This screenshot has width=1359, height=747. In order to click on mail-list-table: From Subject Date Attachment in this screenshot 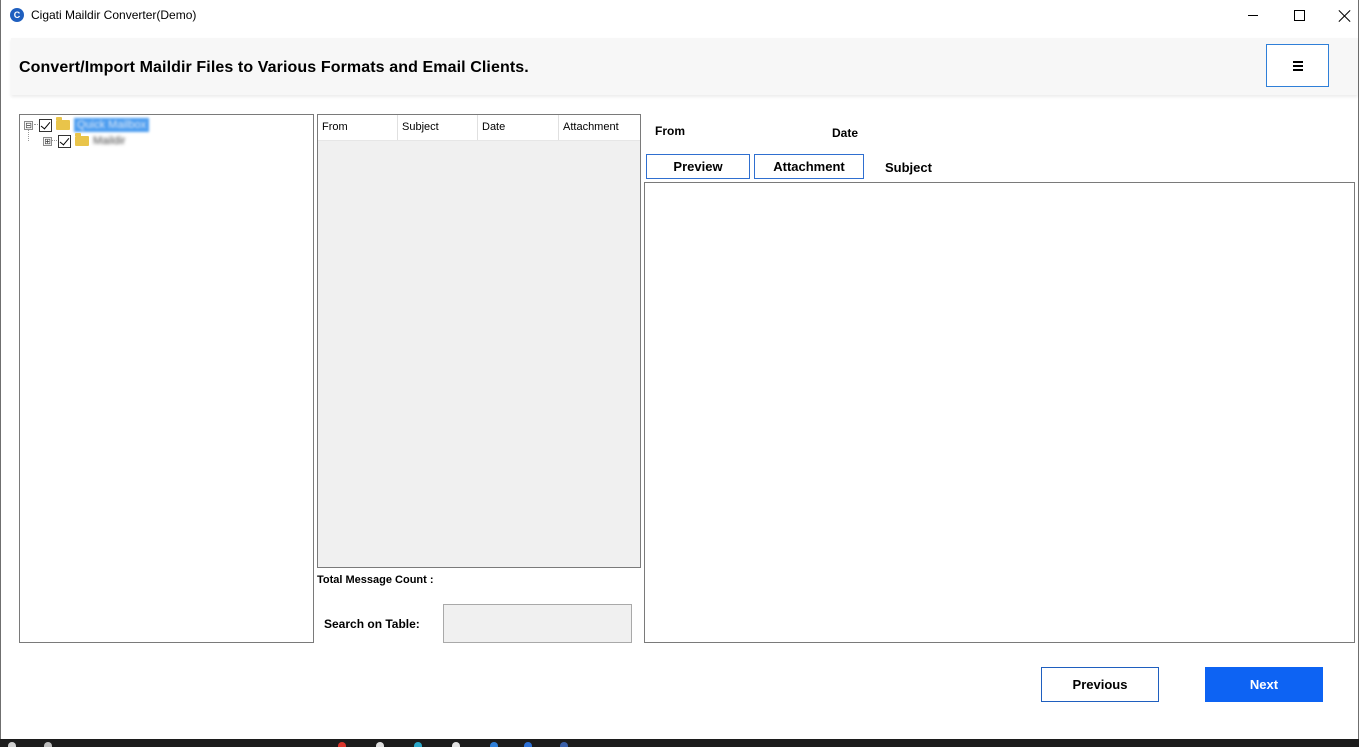, I will do `click(479, 341)`.